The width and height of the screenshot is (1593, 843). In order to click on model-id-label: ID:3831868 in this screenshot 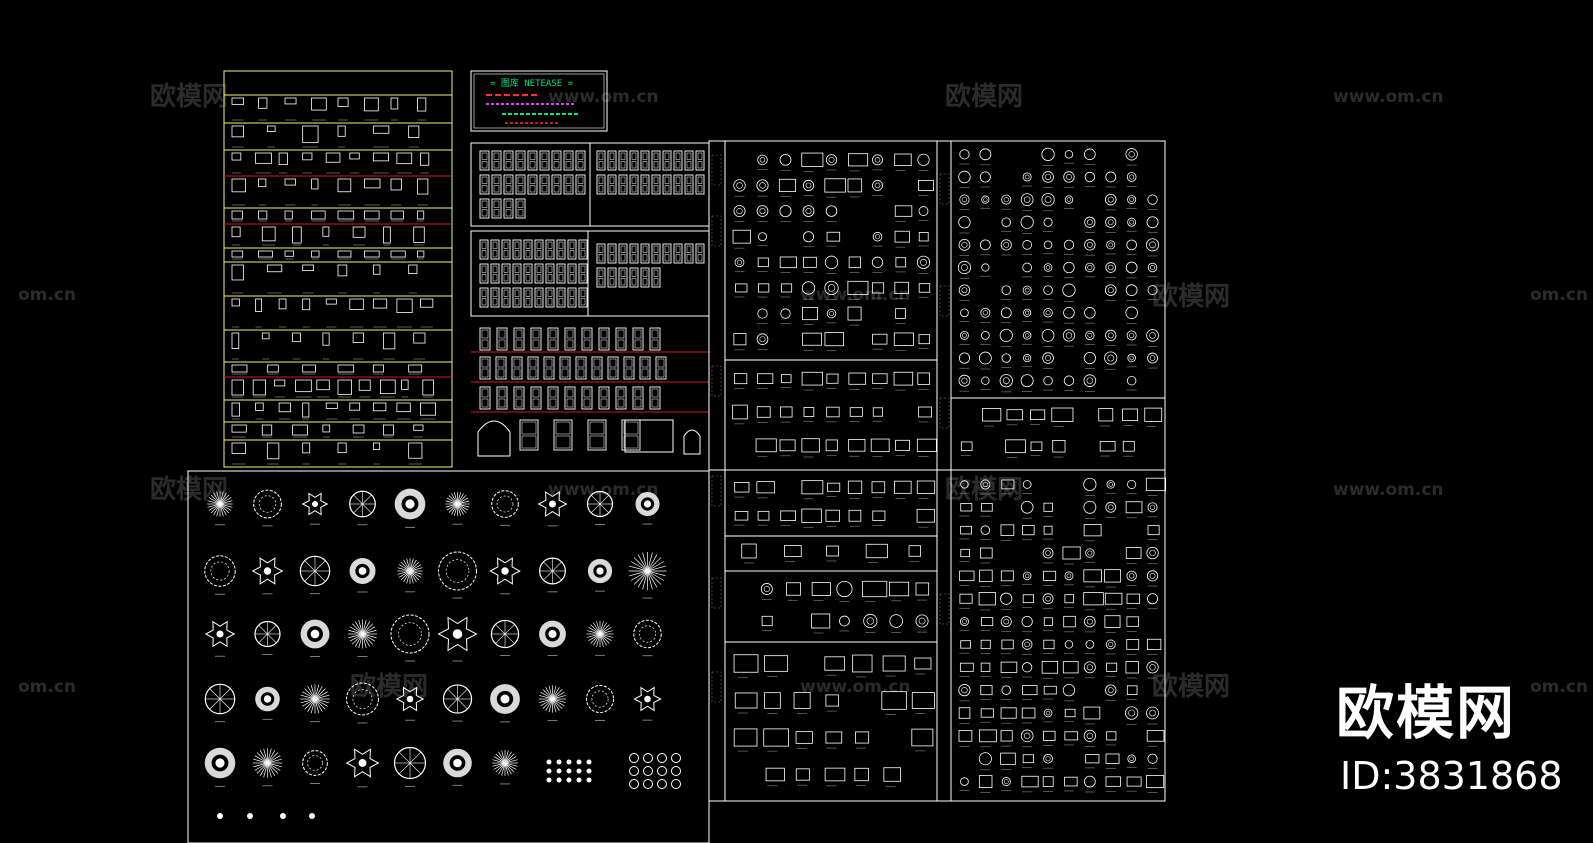, I will do `click(1451, 776)`.